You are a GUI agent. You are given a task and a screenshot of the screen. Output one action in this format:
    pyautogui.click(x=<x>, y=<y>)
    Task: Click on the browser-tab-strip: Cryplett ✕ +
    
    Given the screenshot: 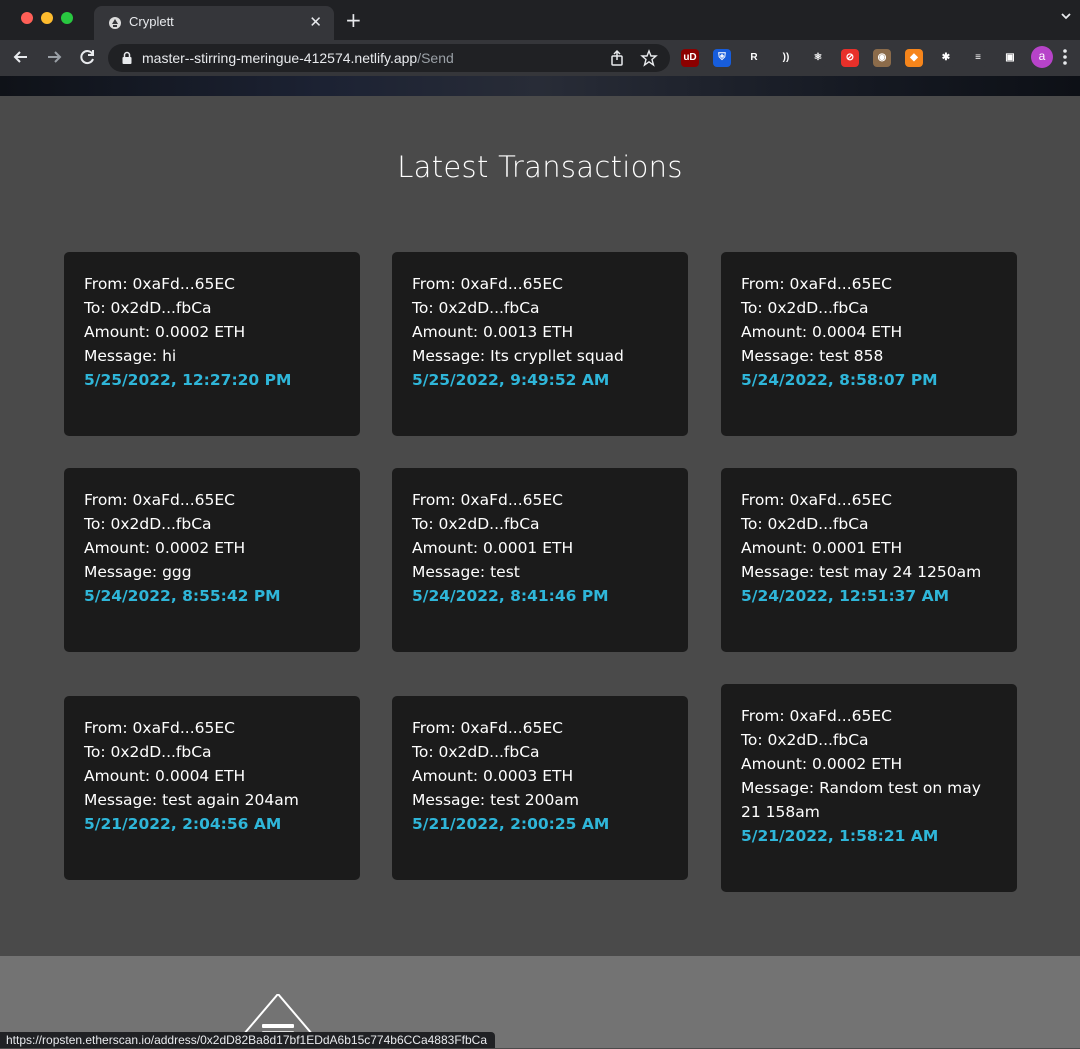 What is the action you would take?
    pyautogui.click(x=540, y=20)
    